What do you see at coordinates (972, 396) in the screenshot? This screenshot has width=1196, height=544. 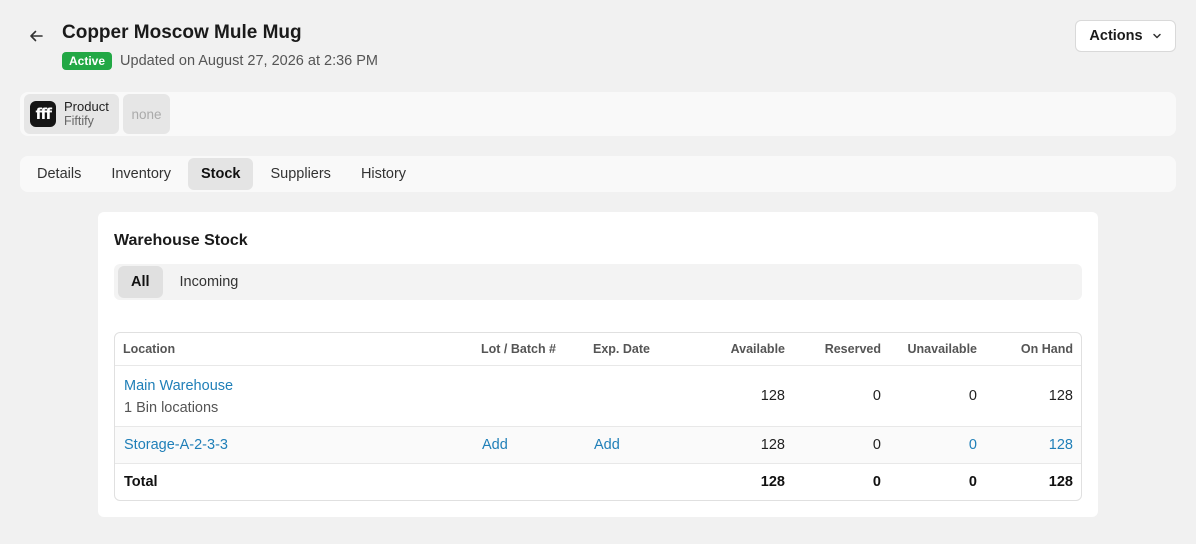 I see `unavailable-value: 0` at bounding box center [972, 396].